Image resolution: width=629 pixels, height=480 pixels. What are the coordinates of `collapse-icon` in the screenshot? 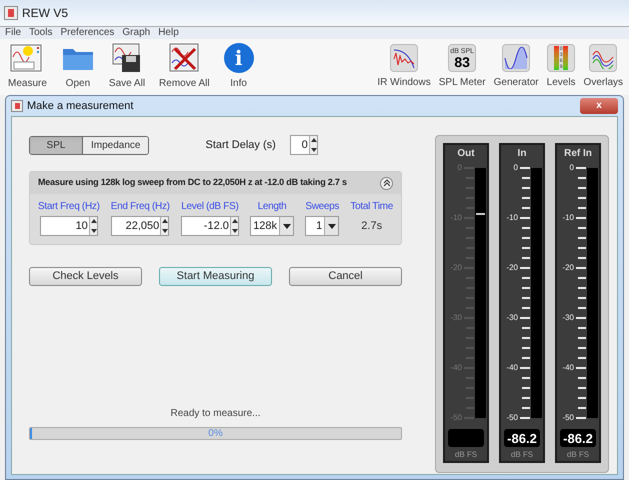 It's located at (386, 183).